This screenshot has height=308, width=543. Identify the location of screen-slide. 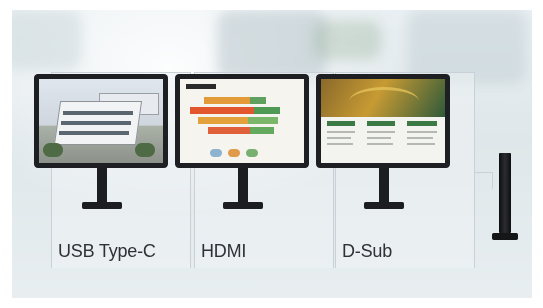
(242, 121).